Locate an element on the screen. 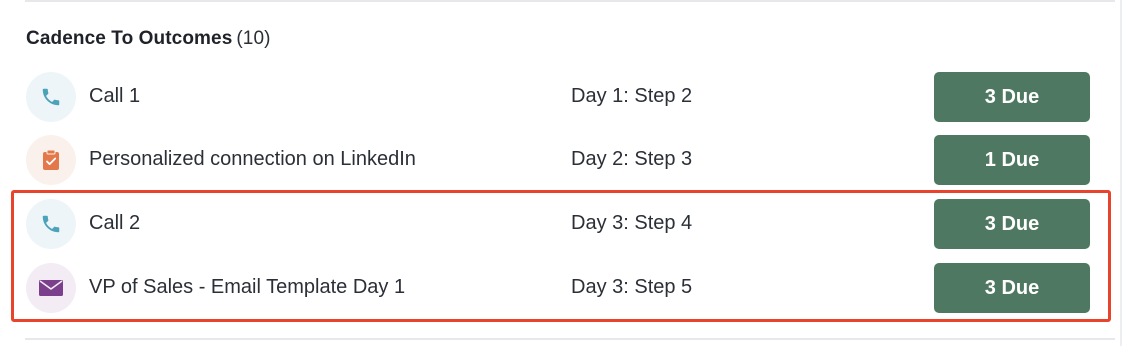 The height and width of the screenshot is (346, 1122). section-header: Cadence To Outcomes (10) is located at coordinates (148, 39).